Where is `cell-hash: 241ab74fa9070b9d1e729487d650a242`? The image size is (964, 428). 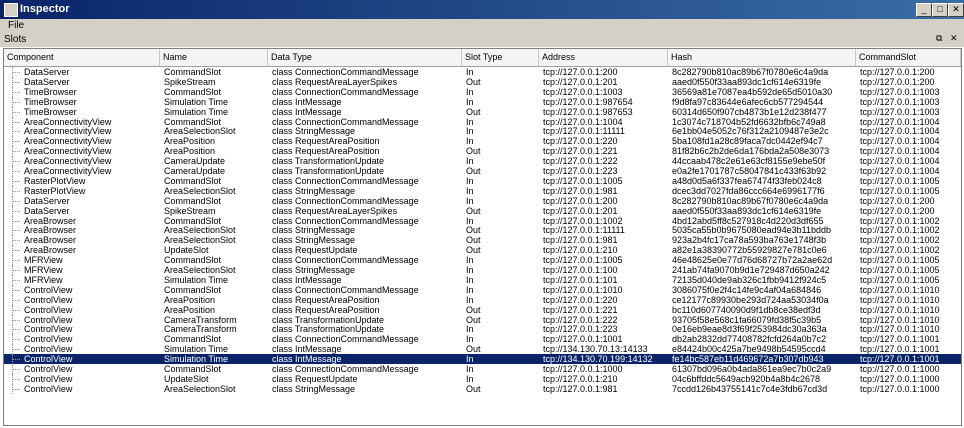 cell-hash: 241ab74fa9070b9d1e729487d650a242 is located at coordinates (751, 270).